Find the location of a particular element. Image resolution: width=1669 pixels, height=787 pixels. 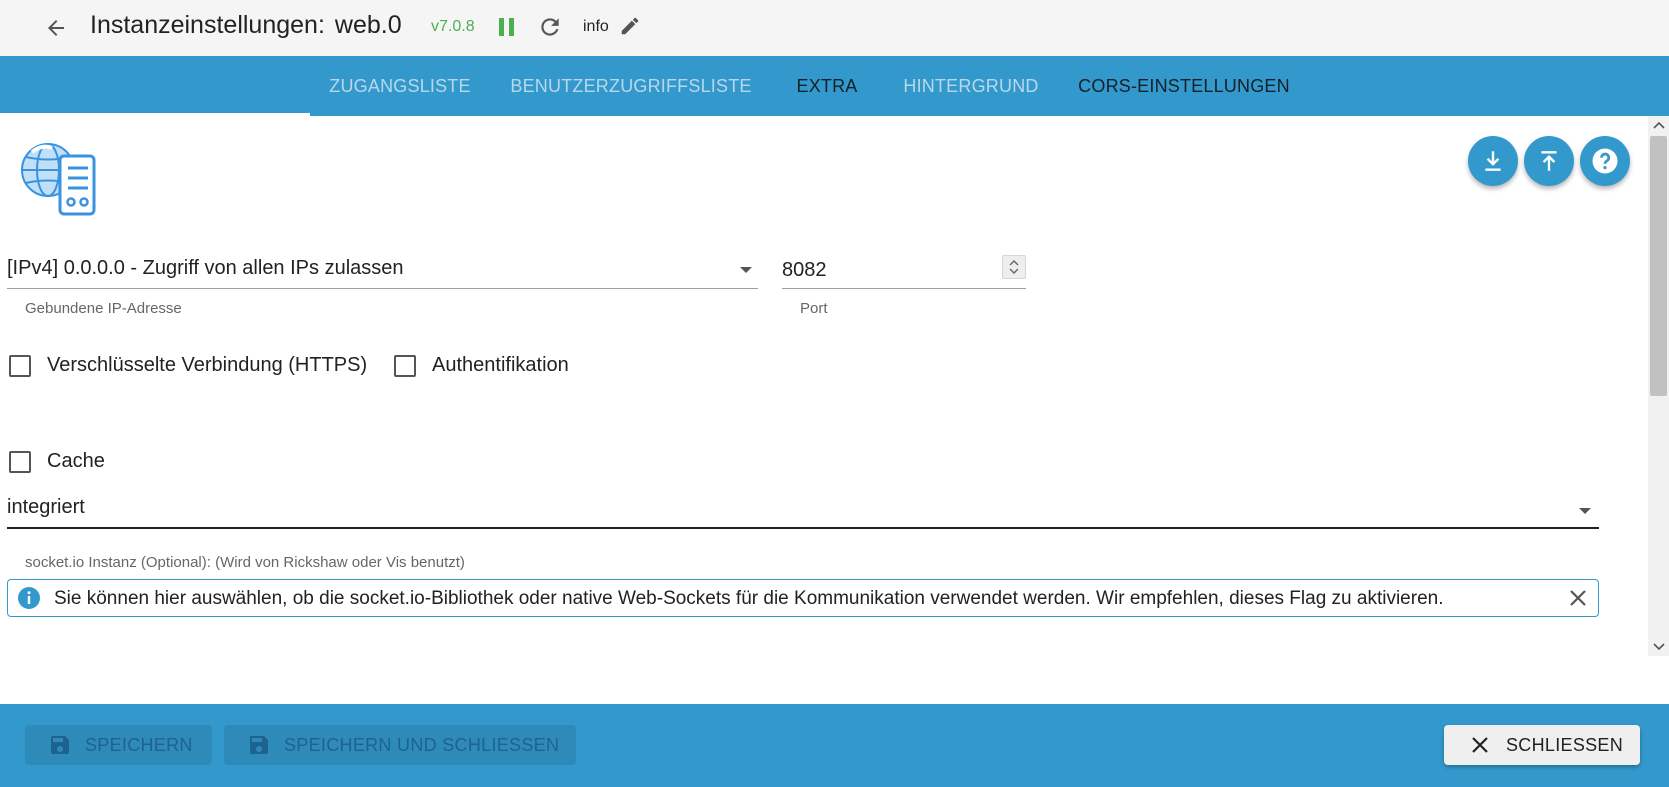

port-spinner is located at coordinates (1014, 267).